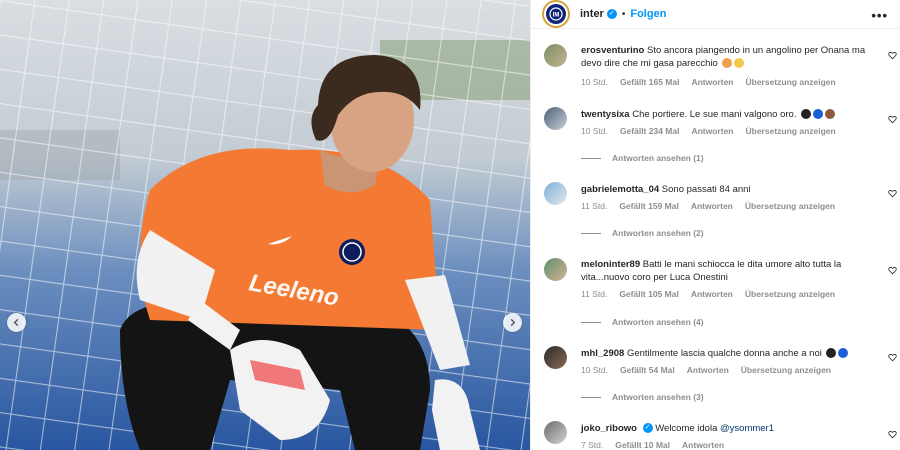 This screenshot has height=450, width=900. What do you see at coordinates (592, 14) in the screenshot?
I see `account-name: inter` at bounding box center [592, 14].